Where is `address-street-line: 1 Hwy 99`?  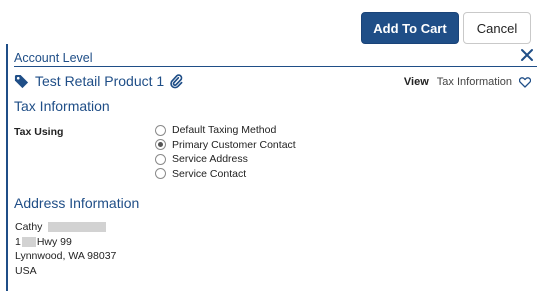 address-street-line: 1 Hwy 99 is located at coordinates (65, 242).